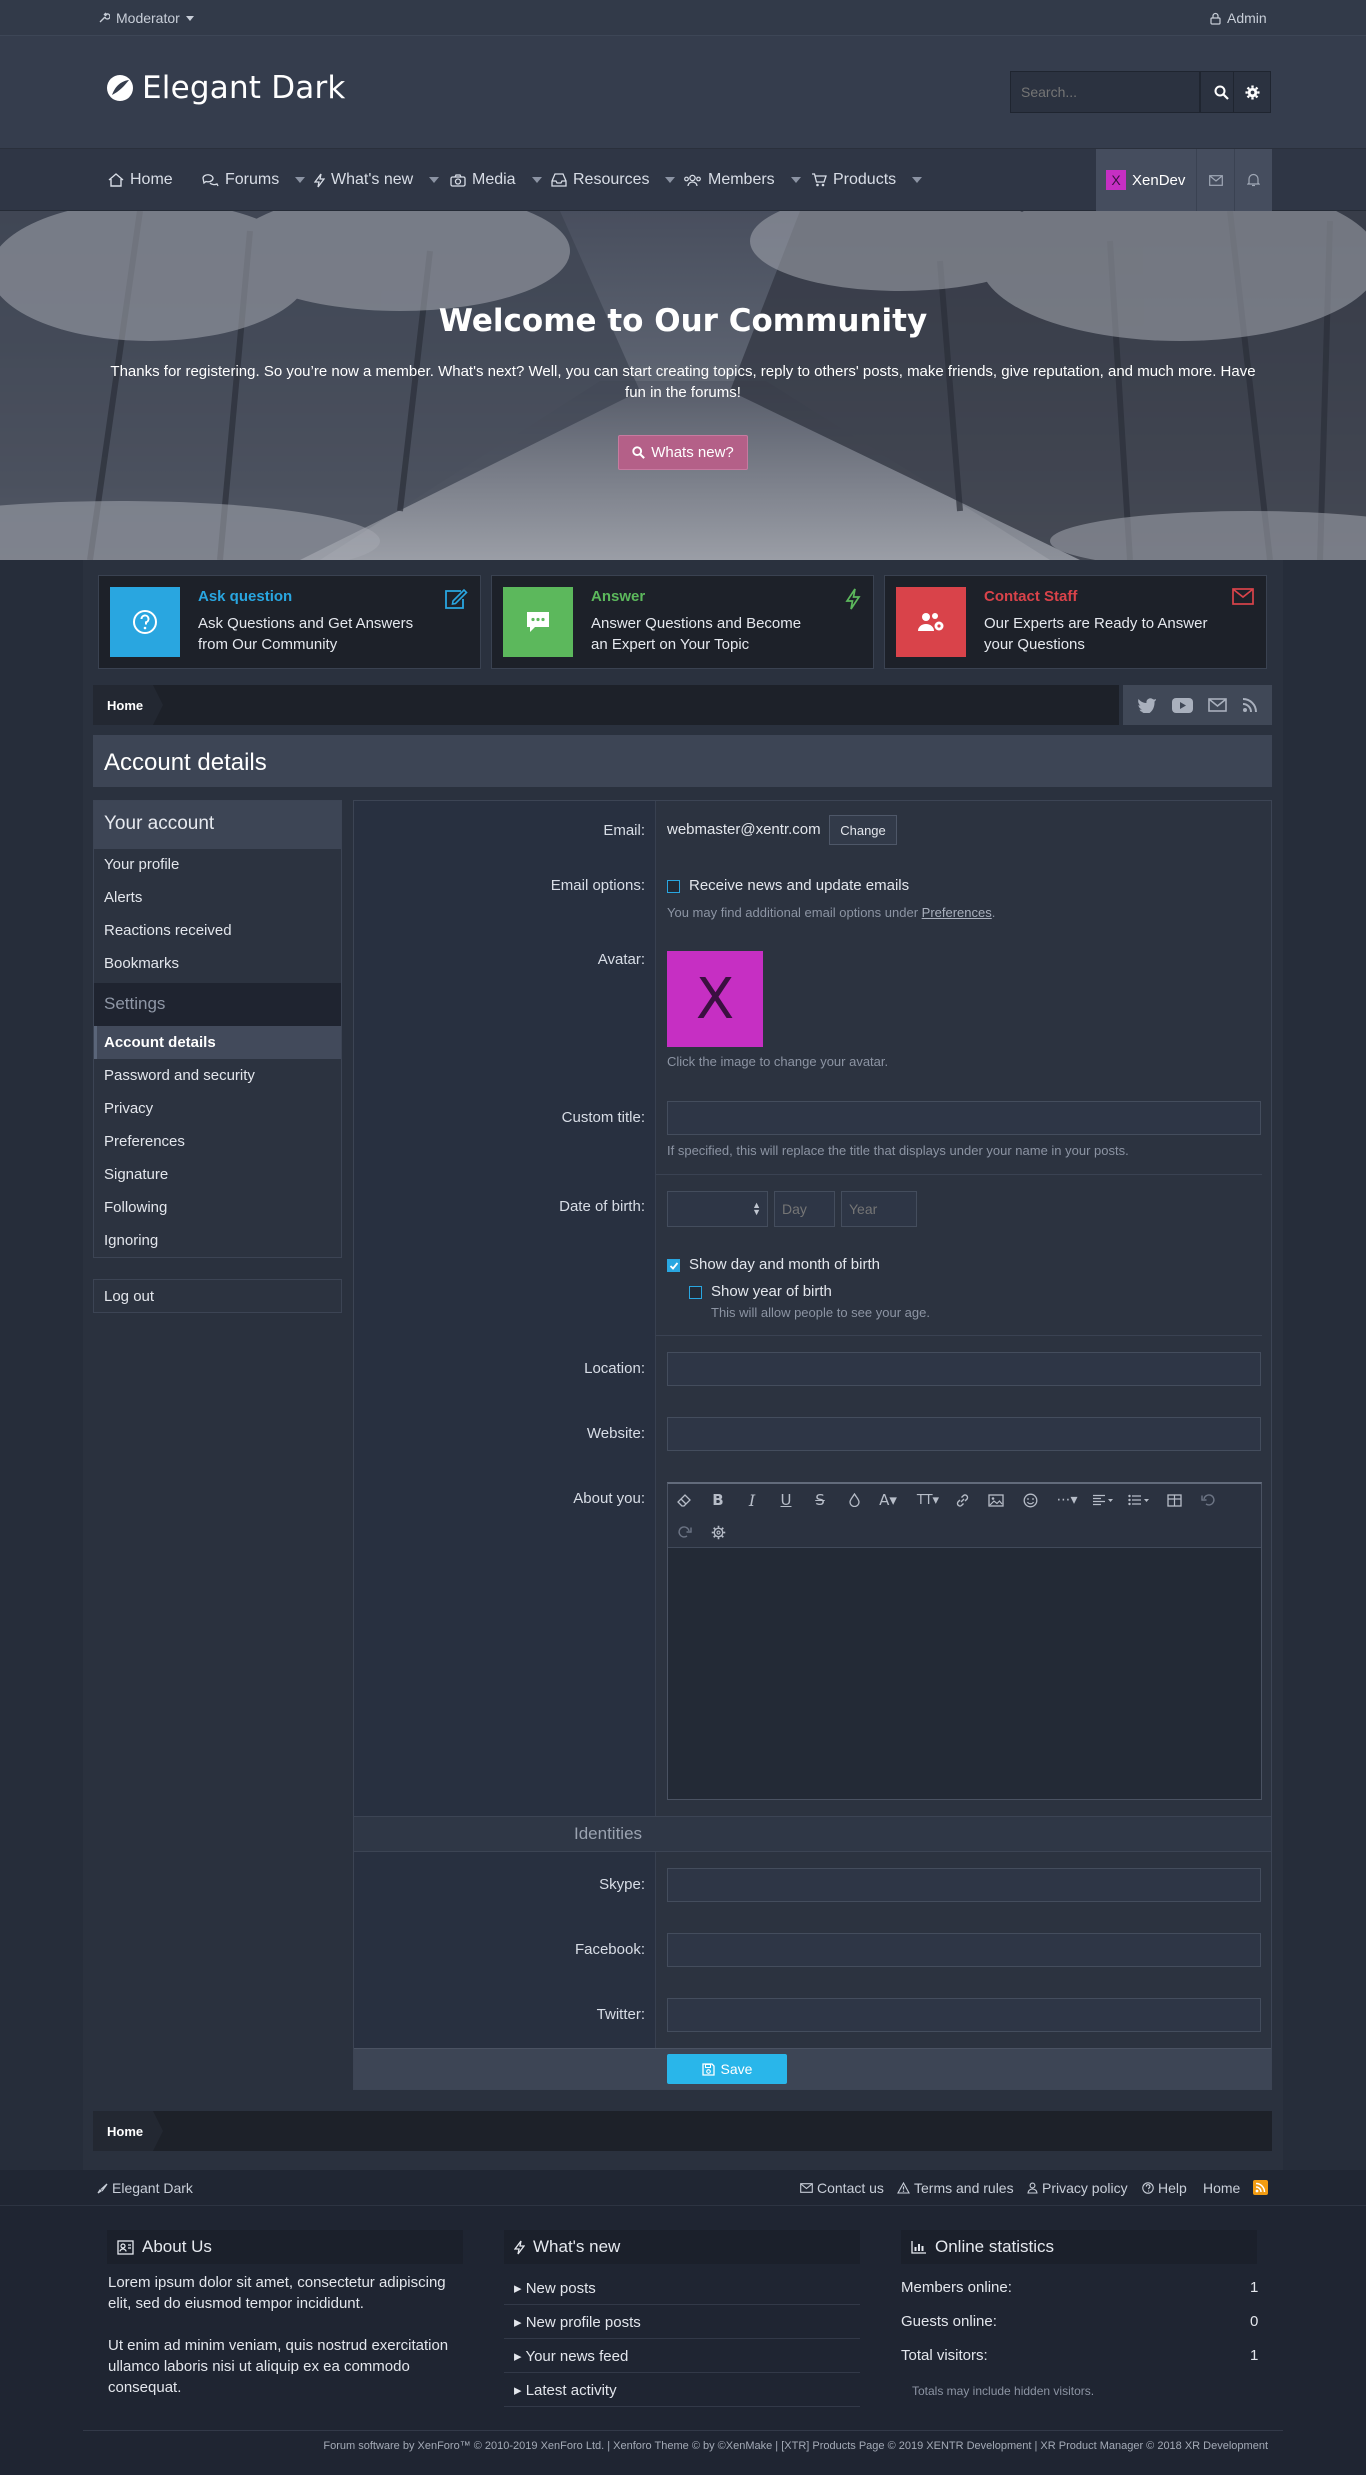  I want to click on search-settings-button, so click(1252, 92).